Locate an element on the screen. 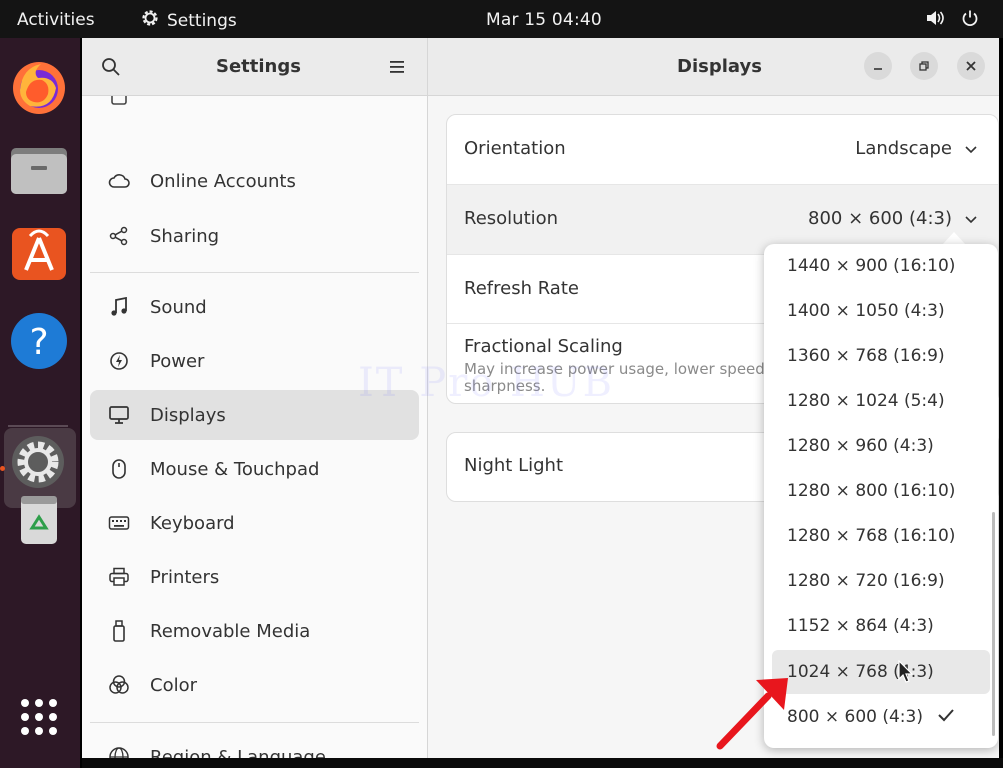 Image resolution: width=1003 pixels, height=768 pixels. option-label: 1280 × 720 (16:9) is located at coordinates (866, 581).